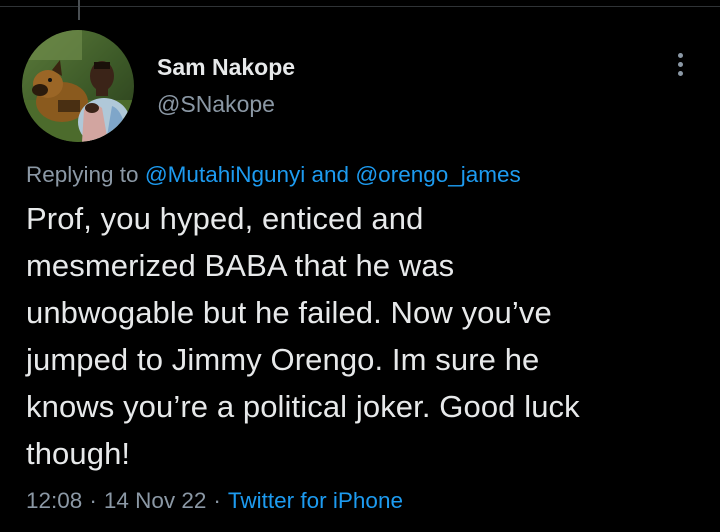 The height and width of the screenshot is (532, 720). I want to click on tweet-source-link: Twitter for iPhone, so click(315, 500).